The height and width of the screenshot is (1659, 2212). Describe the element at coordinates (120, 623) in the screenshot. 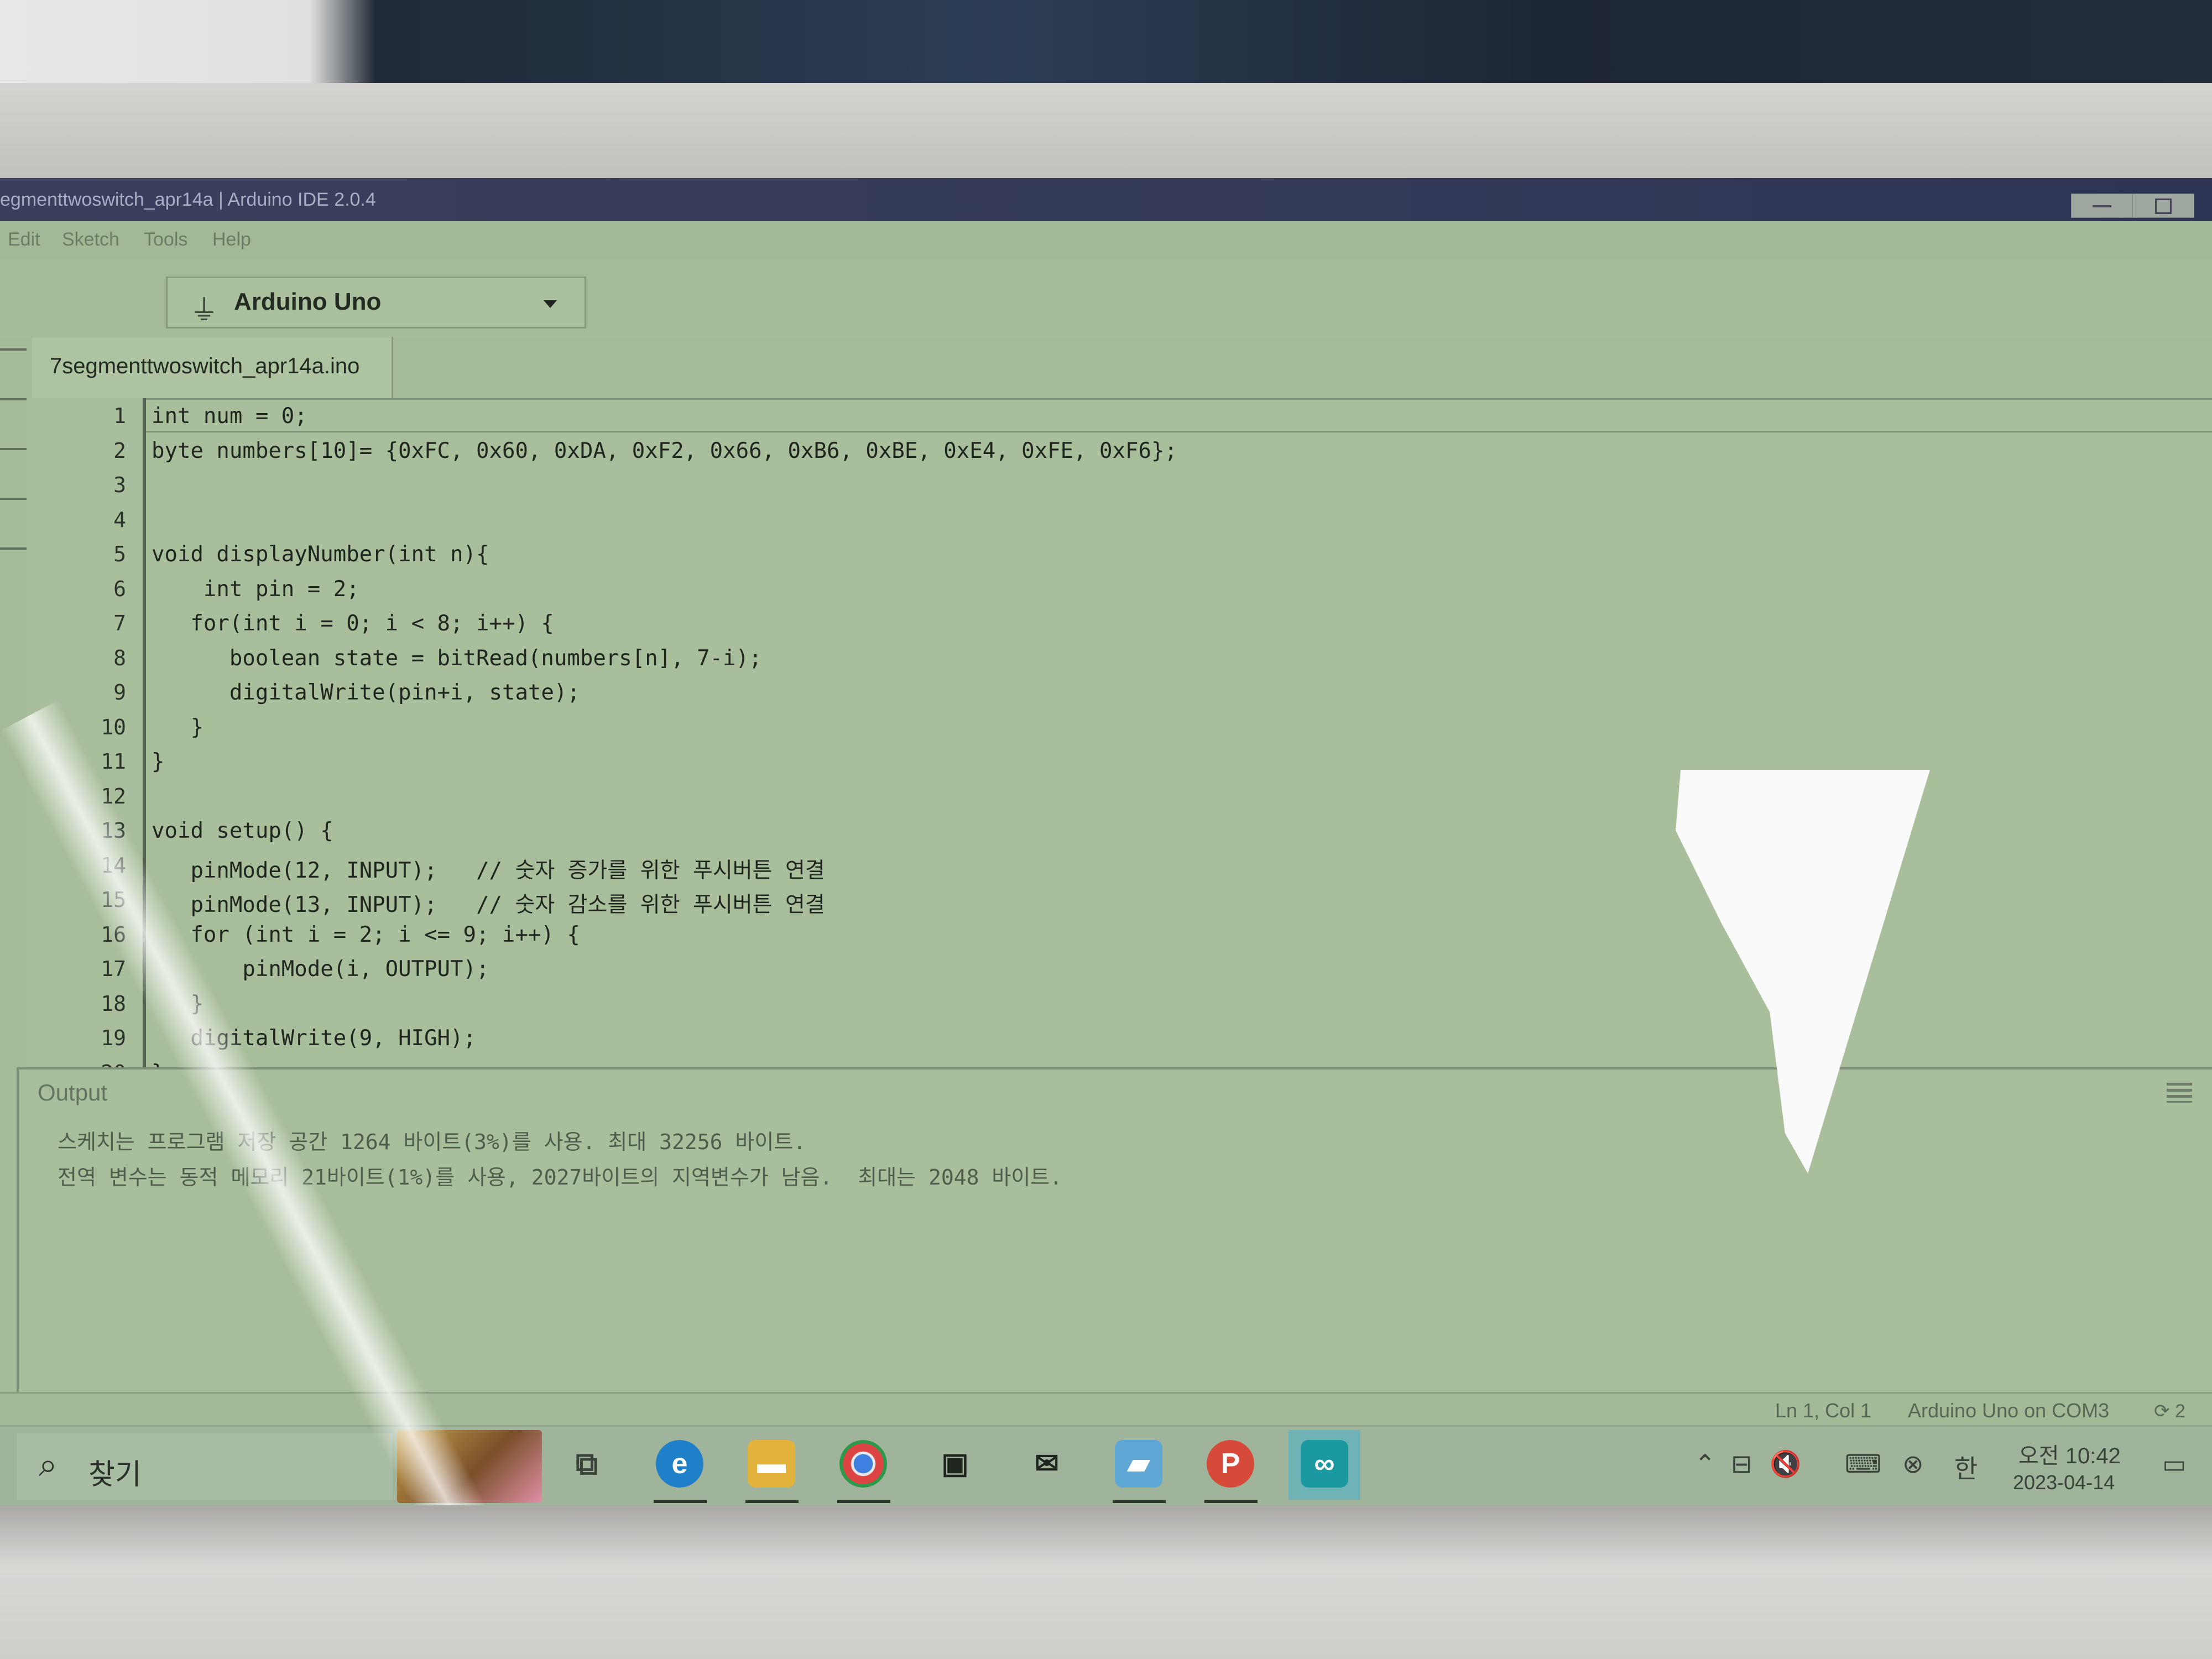

I see `line-number: 7` at that location.